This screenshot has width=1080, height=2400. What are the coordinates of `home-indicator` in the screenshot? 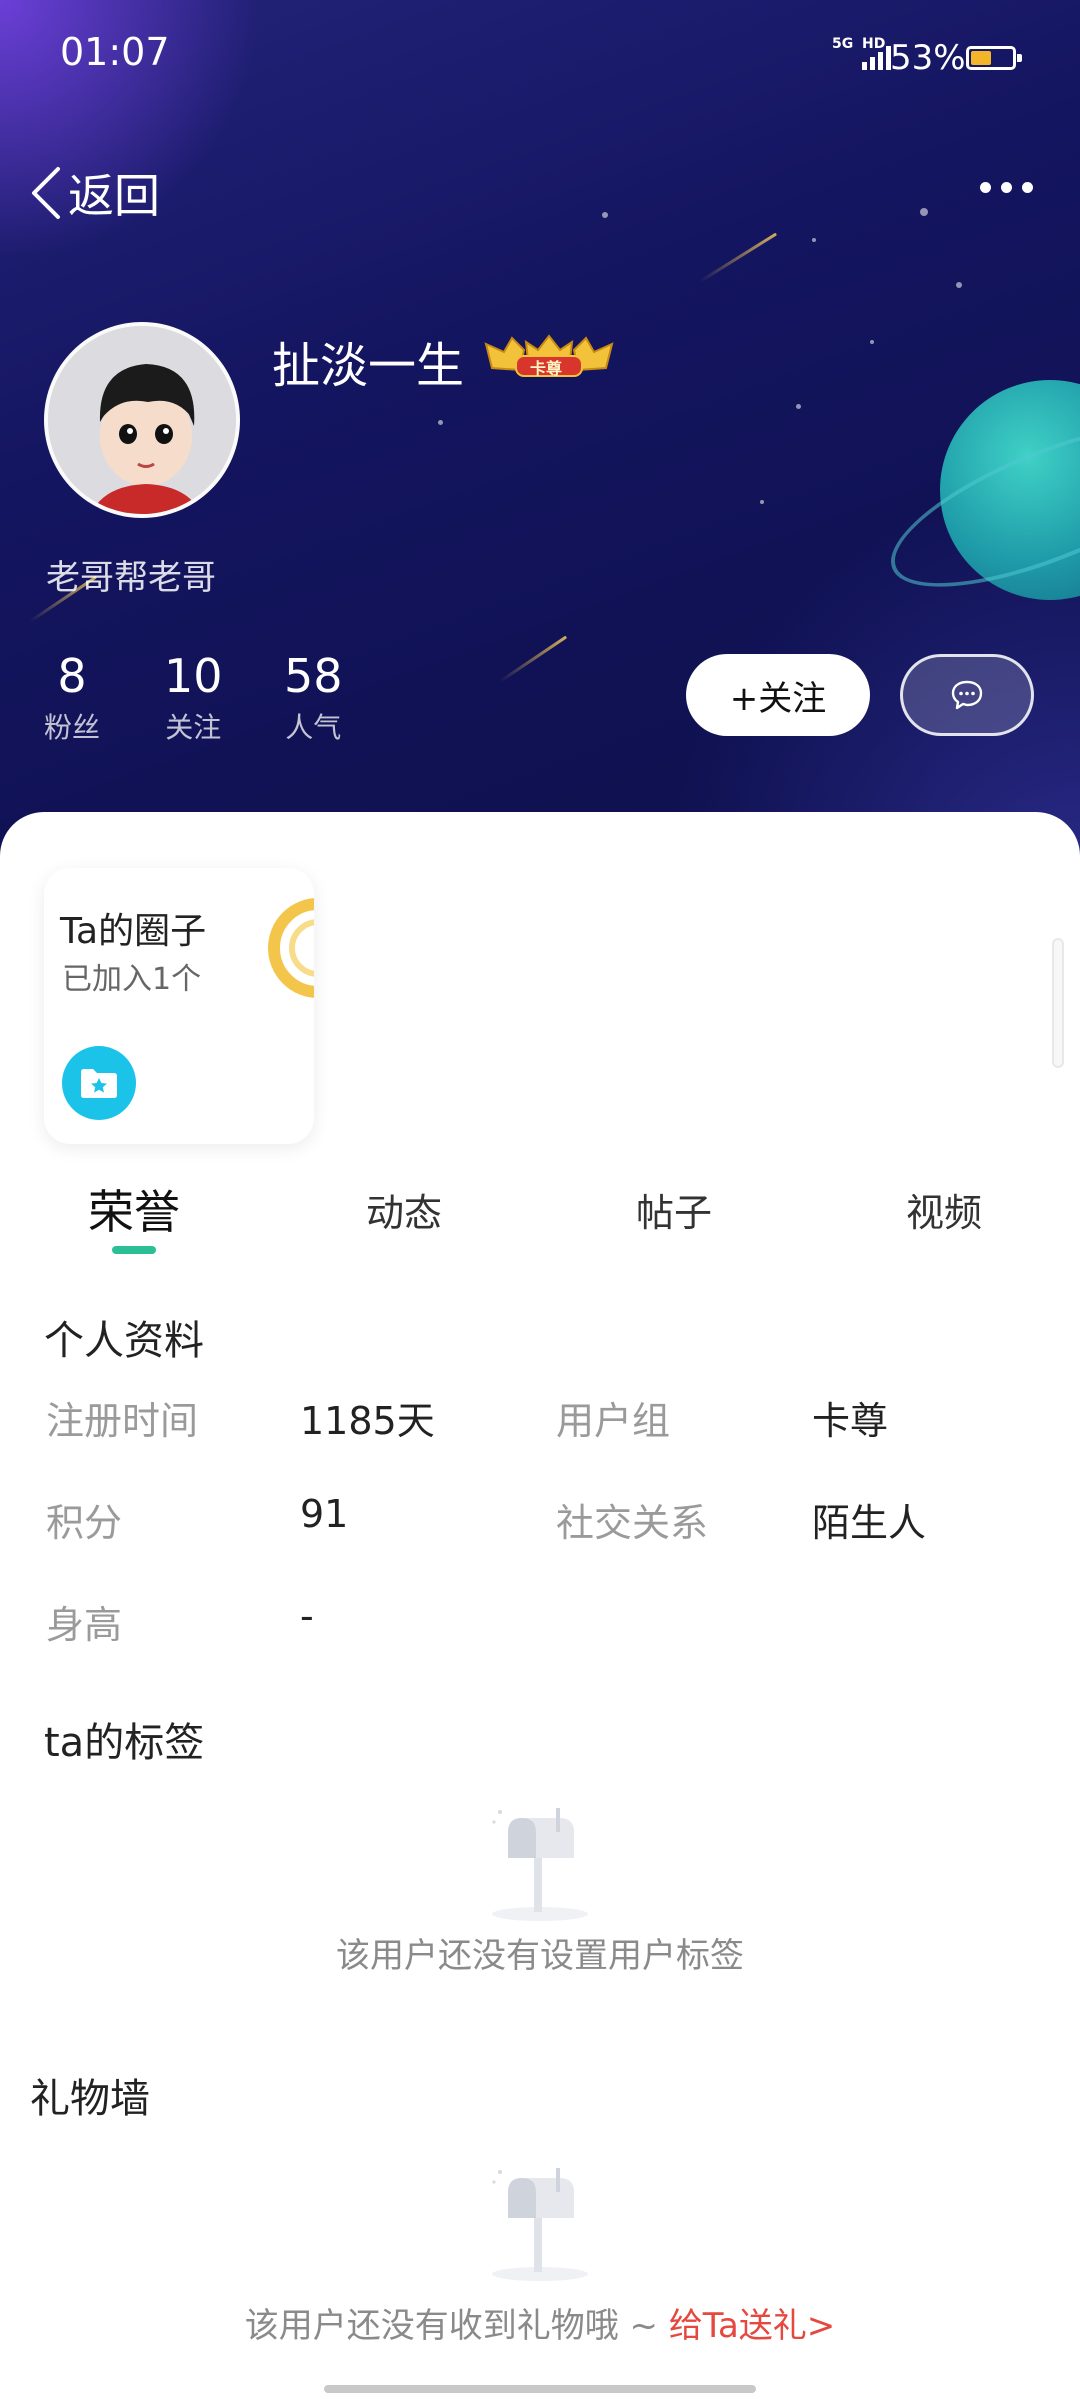 It's located at (540, 2389).